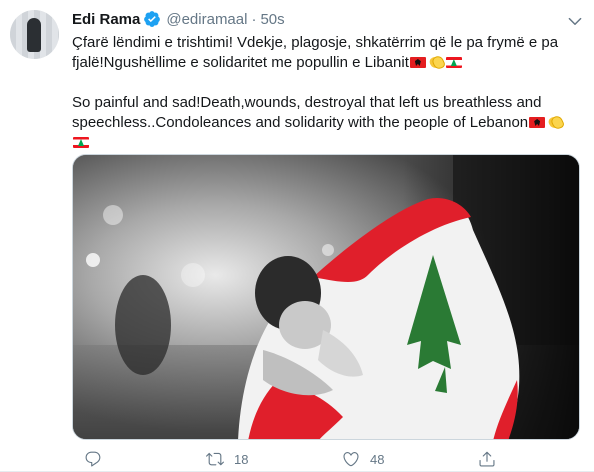 The image size is (594, 472). What do you see at coordinates (328, 143) in the screenshot?
I see `tweet-text-line` at bounding box center [328, 143].